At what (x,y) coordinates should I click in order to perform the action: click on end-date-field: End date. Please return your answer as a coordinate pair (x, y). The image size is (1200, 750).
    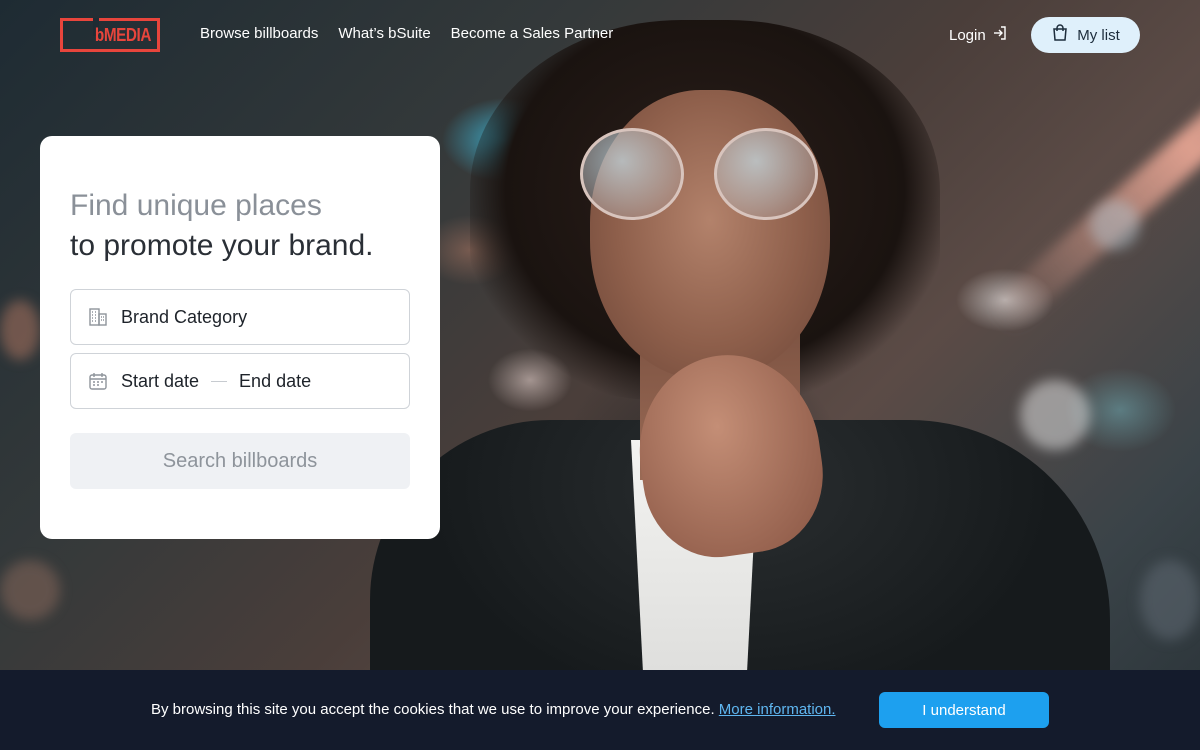
    Looking at the image, I should click on (275, 381).